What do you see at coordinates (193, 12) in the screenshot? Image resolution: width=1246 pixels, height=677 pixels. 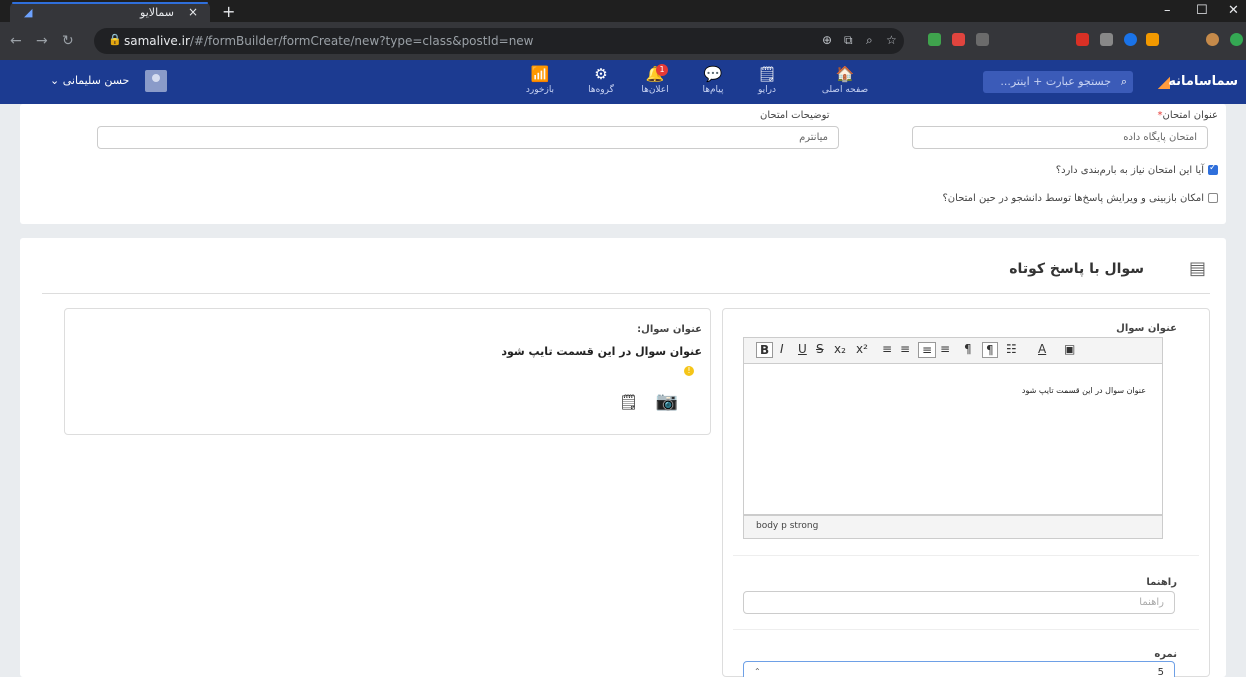 I see `tab-close-button: ×` at bounding box center [193, 12].